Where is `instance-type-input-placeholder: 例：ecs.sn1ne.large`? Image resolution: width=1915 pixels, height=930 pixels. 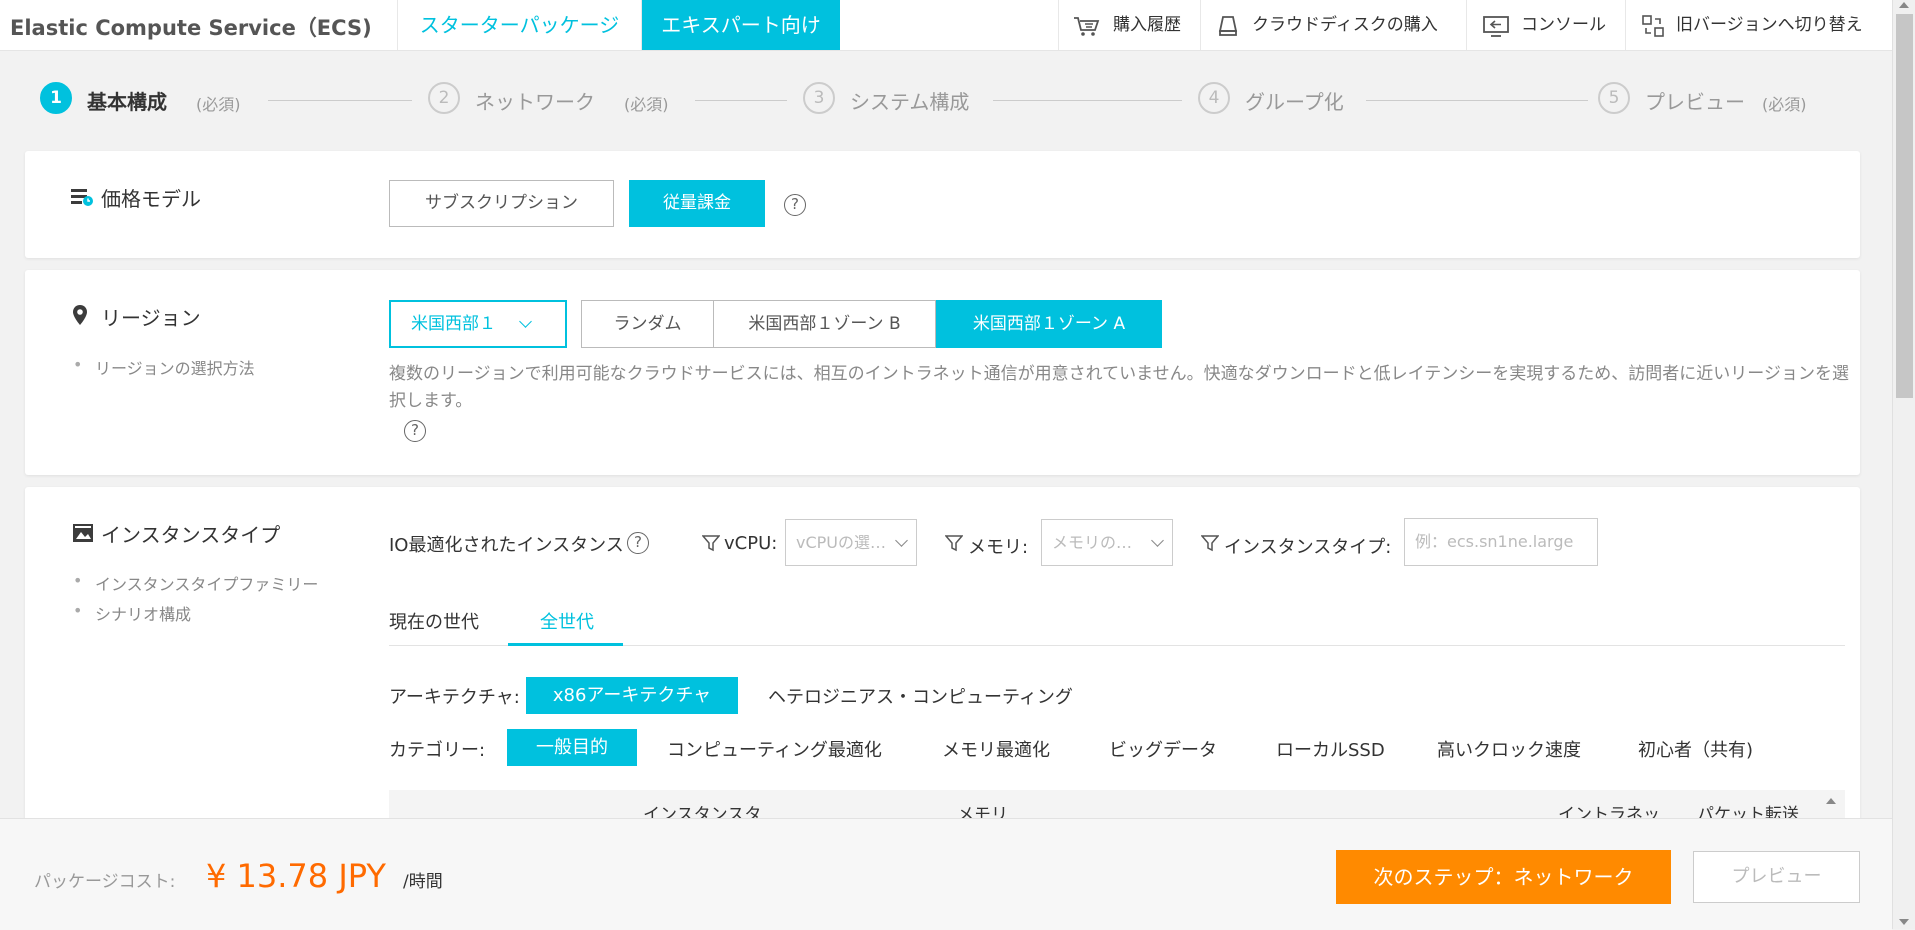
instance-type-input-placeholder: 例：ecs.sn1ne.large is located at coordinates (1494, 541).